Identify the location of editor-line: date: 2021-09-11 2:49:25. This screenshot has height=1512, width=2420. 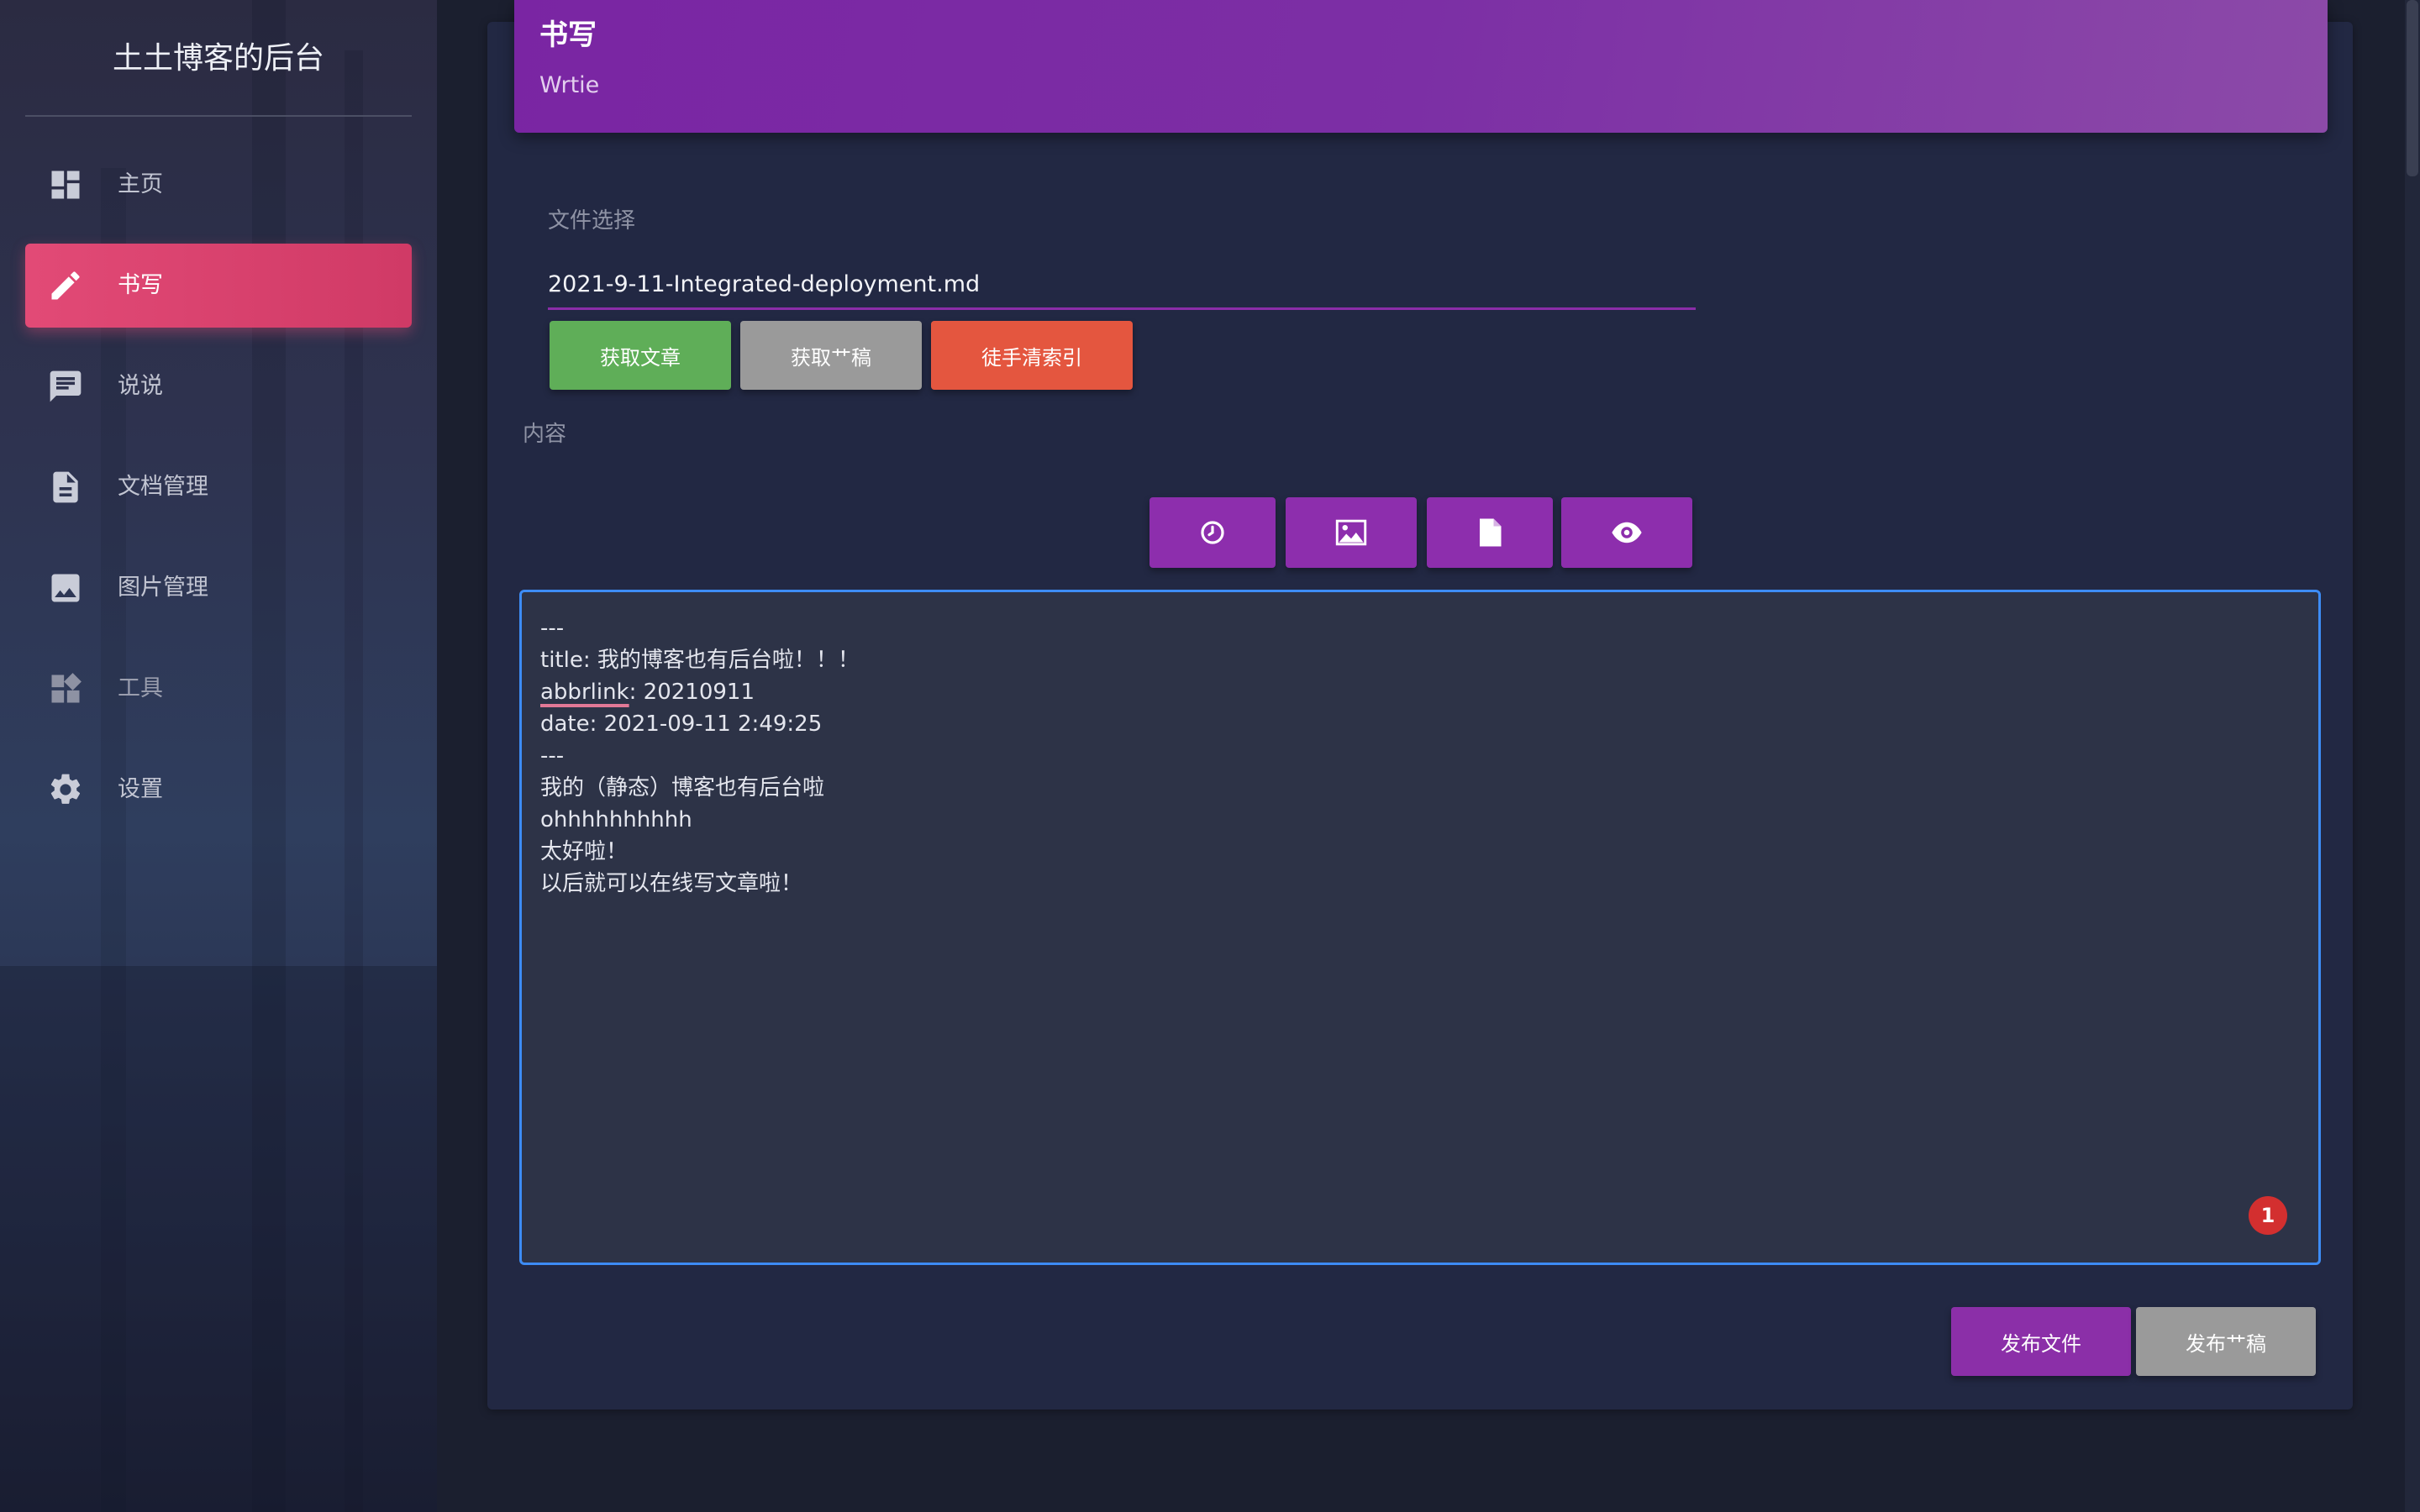
(681, 724).